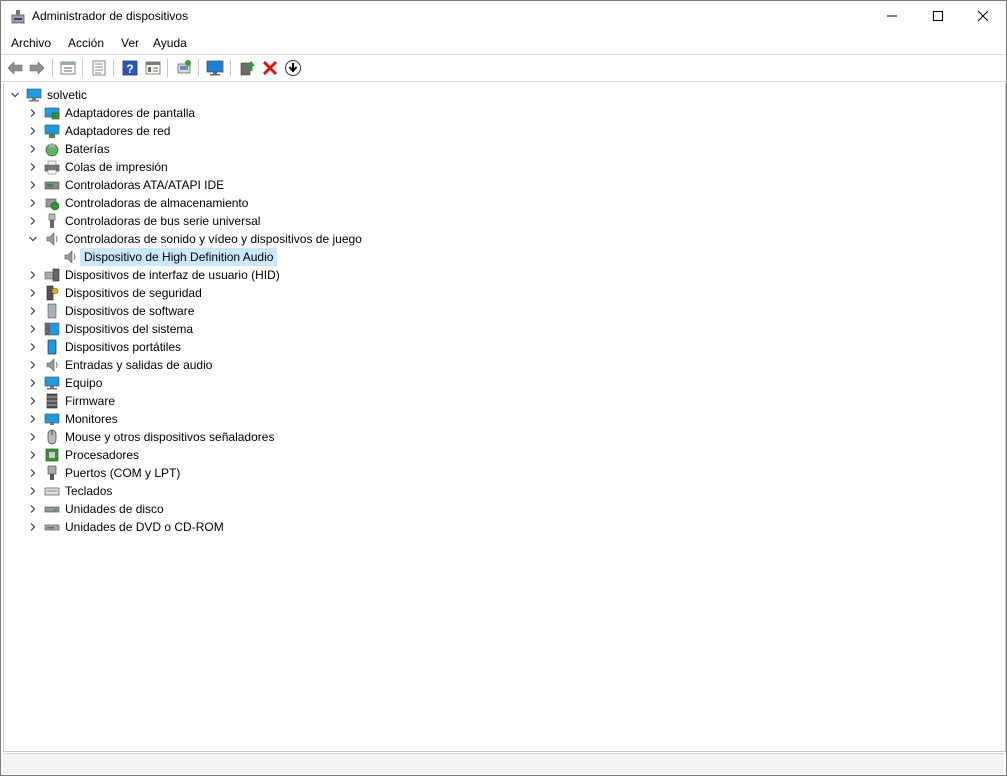 The width and height of the screenshot is (1007, 776). I want to click on security-key-icon, so click(52, 293).